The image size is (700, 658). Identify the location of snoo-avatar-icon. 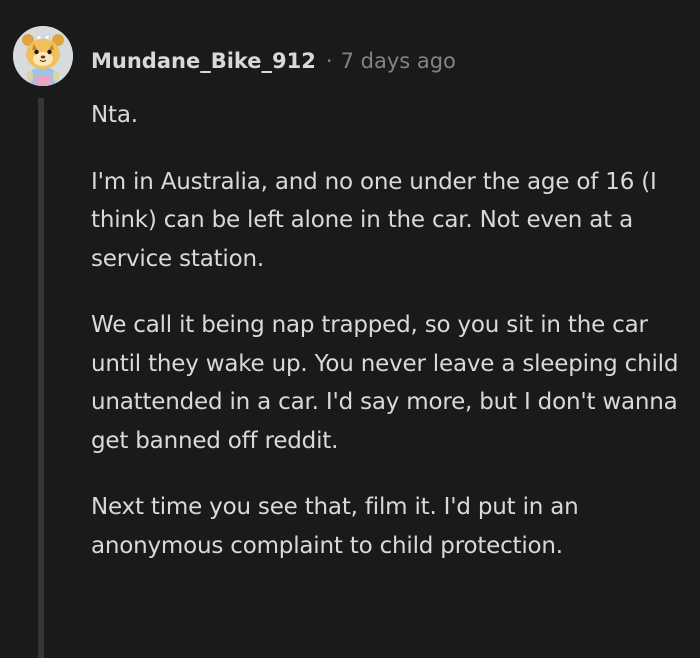
(43, 56).